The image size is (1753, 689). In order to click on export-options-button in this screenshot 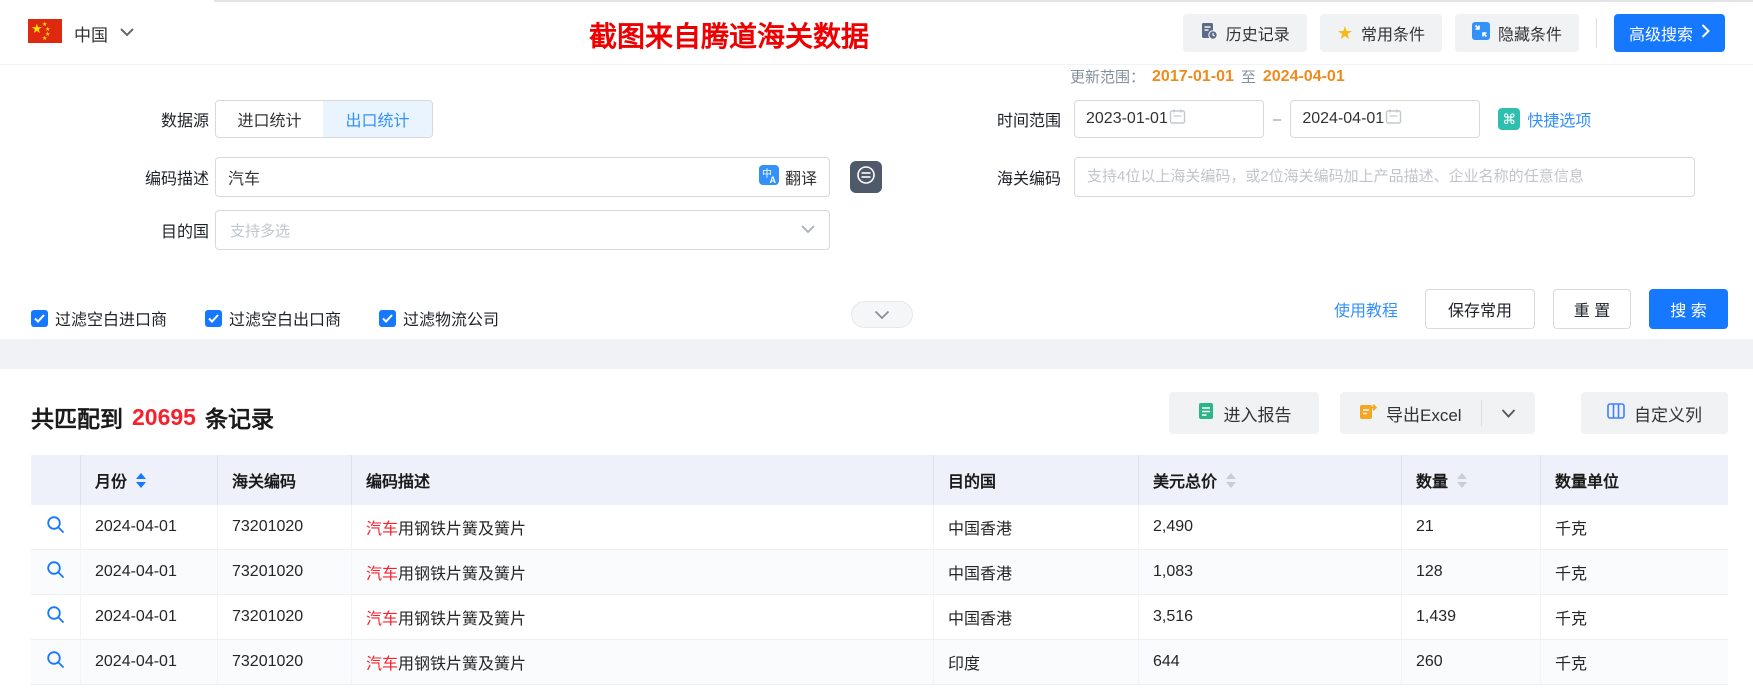, I will do `click(1508, 413)`.